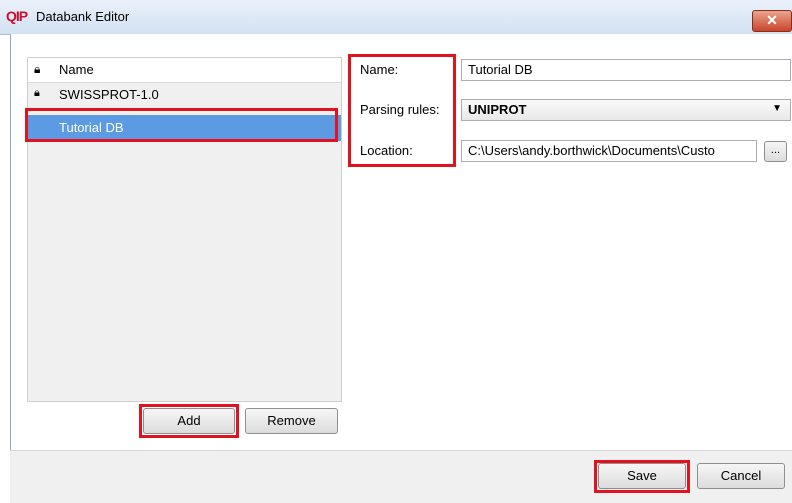 The image size is (792, 503). What do you see at coordinates (184, 95) in the screenshot?
I see `list-item-swissprot: 🔒︎ SWISSPROT-1.0` at bounding box center [184, 95].